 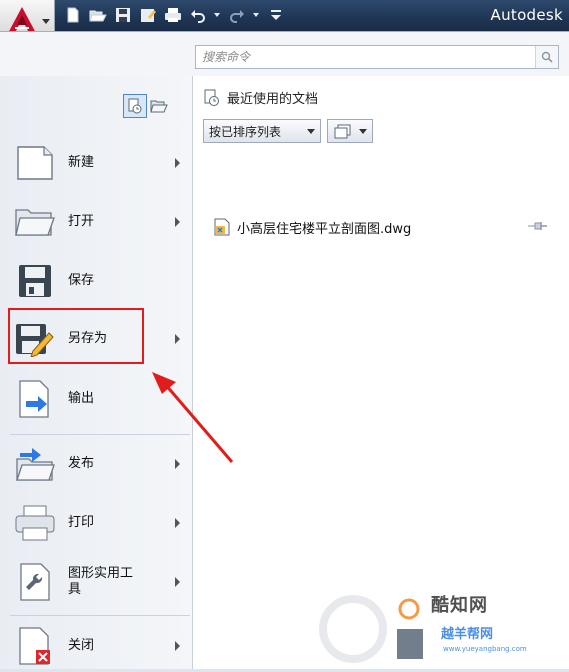 I want to click on qat-undo-button, so click(x=198, y=15).